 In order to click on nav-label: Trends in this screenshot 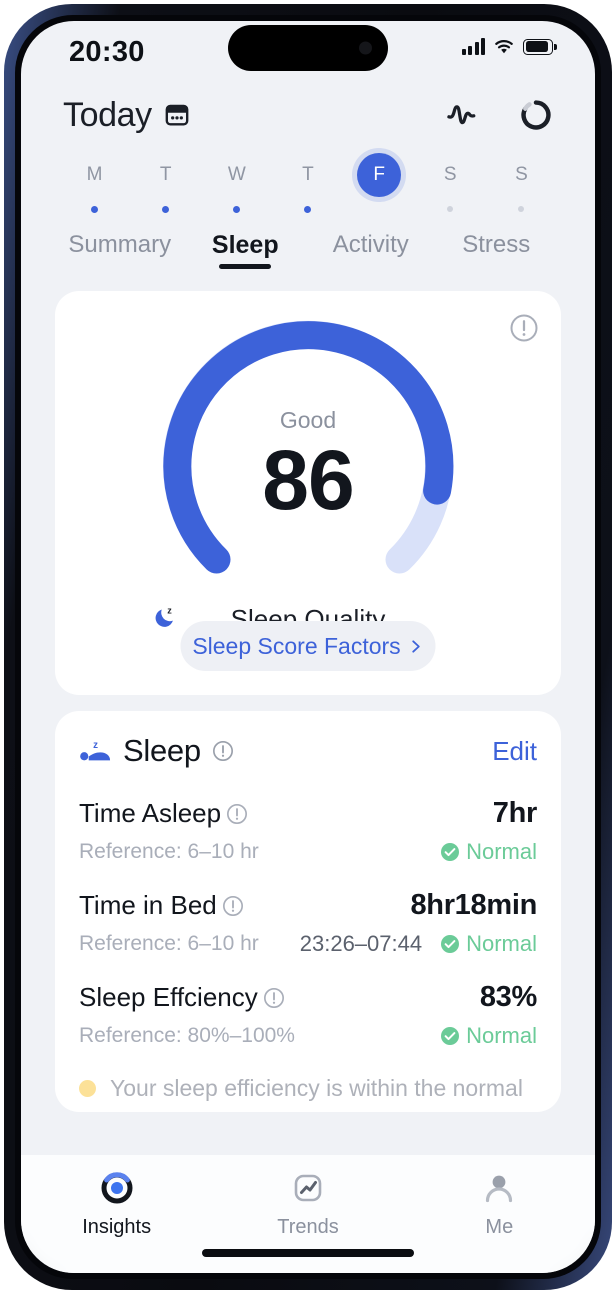, I will do `click(308, 1227)`.